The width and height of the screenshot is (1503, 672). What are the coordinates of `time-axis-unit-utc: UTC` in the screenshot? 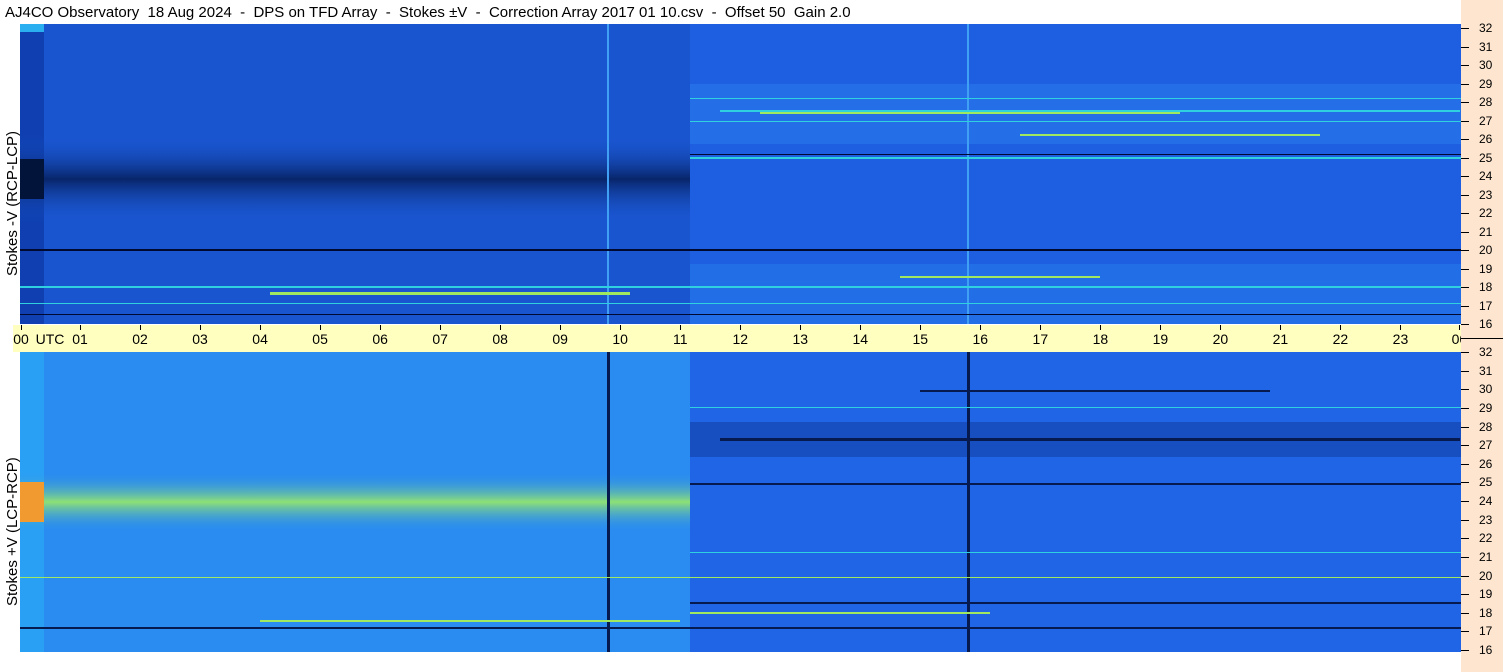 It's located at (50, 339).